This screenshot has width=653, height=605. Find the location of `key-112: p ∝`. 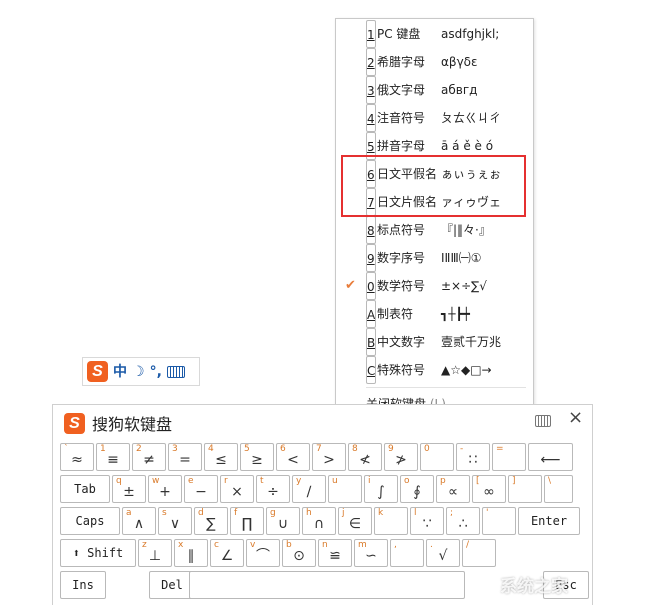

key-112: p ∝ is located at coordinates (453, 489).